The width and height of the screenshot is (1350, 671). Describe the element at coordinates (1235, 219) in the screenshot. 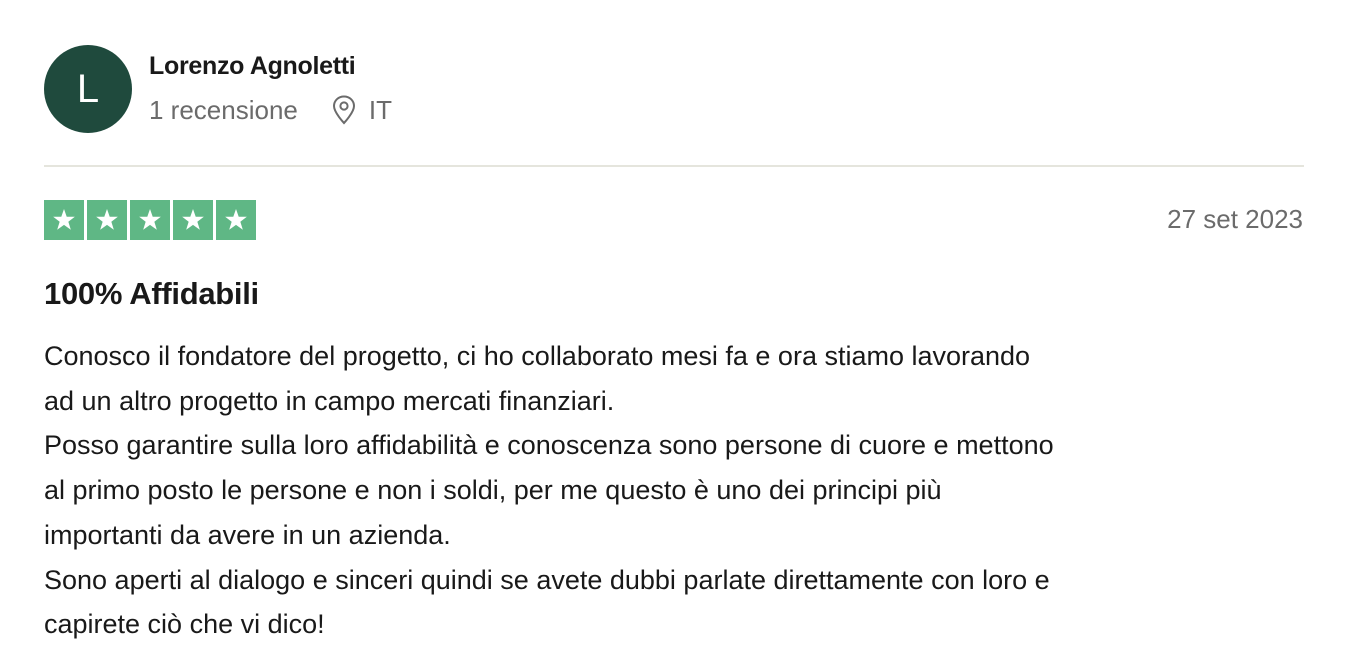

I see `review-date: 27 set 2023` at that location.